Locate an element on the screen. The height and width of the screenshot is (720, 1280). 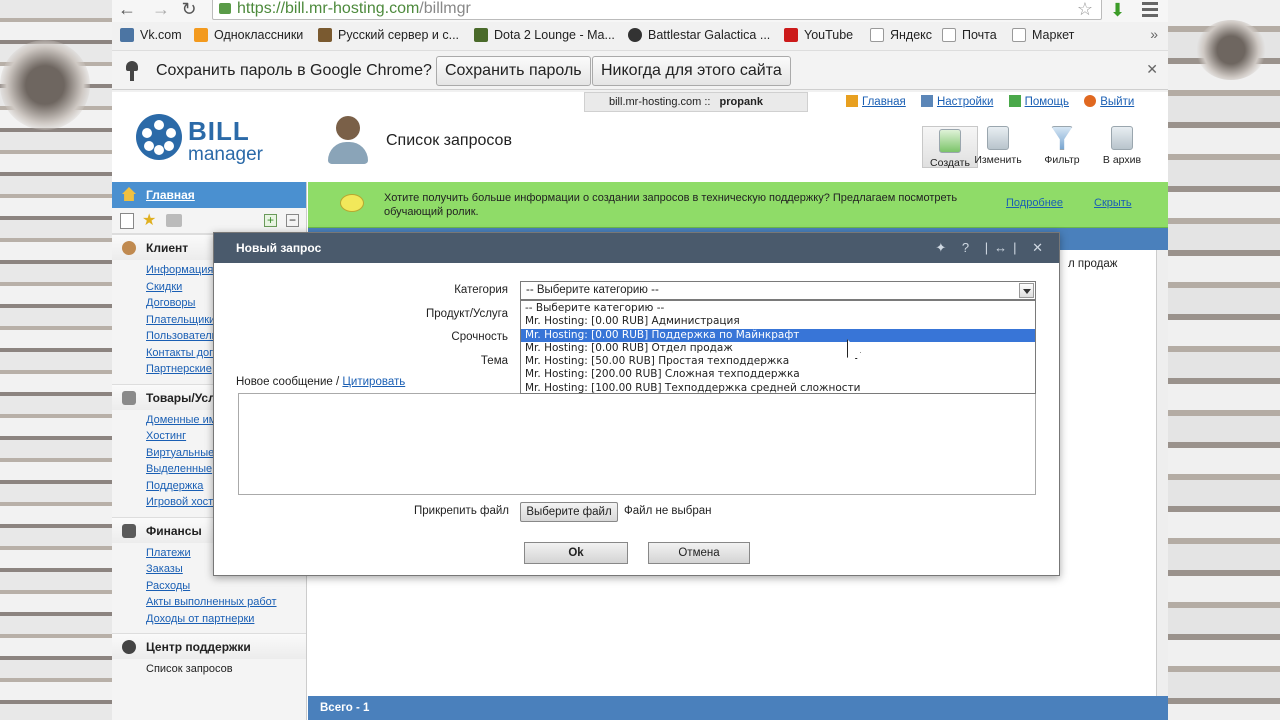
bookmark-market: Маркет is located at coordinates (1043, 35).